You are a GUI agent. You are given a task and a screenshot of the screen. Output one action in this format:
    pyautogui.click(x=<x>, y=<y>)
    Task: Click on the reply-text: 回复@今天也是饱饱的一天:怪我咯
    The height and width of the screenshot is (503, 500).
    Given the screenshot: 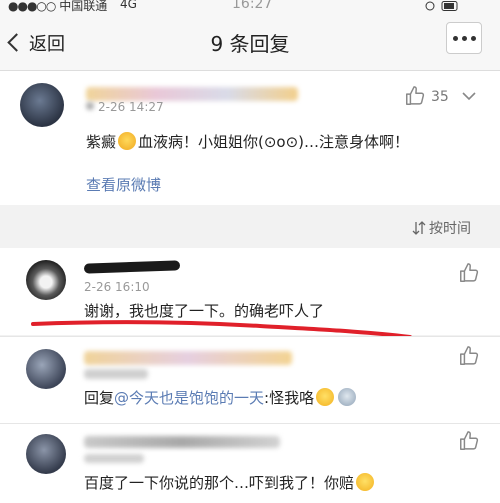 What is the action you would take?
    pyautogui.click(x=221, y=397)
    